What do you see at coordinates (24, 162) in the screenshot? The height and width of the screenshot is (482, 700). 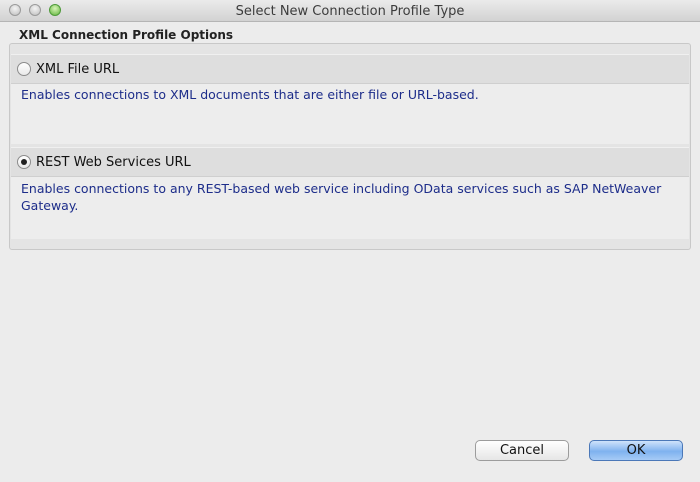 I see `radio-rest-web-services-url` at bounding box center [24, 162].